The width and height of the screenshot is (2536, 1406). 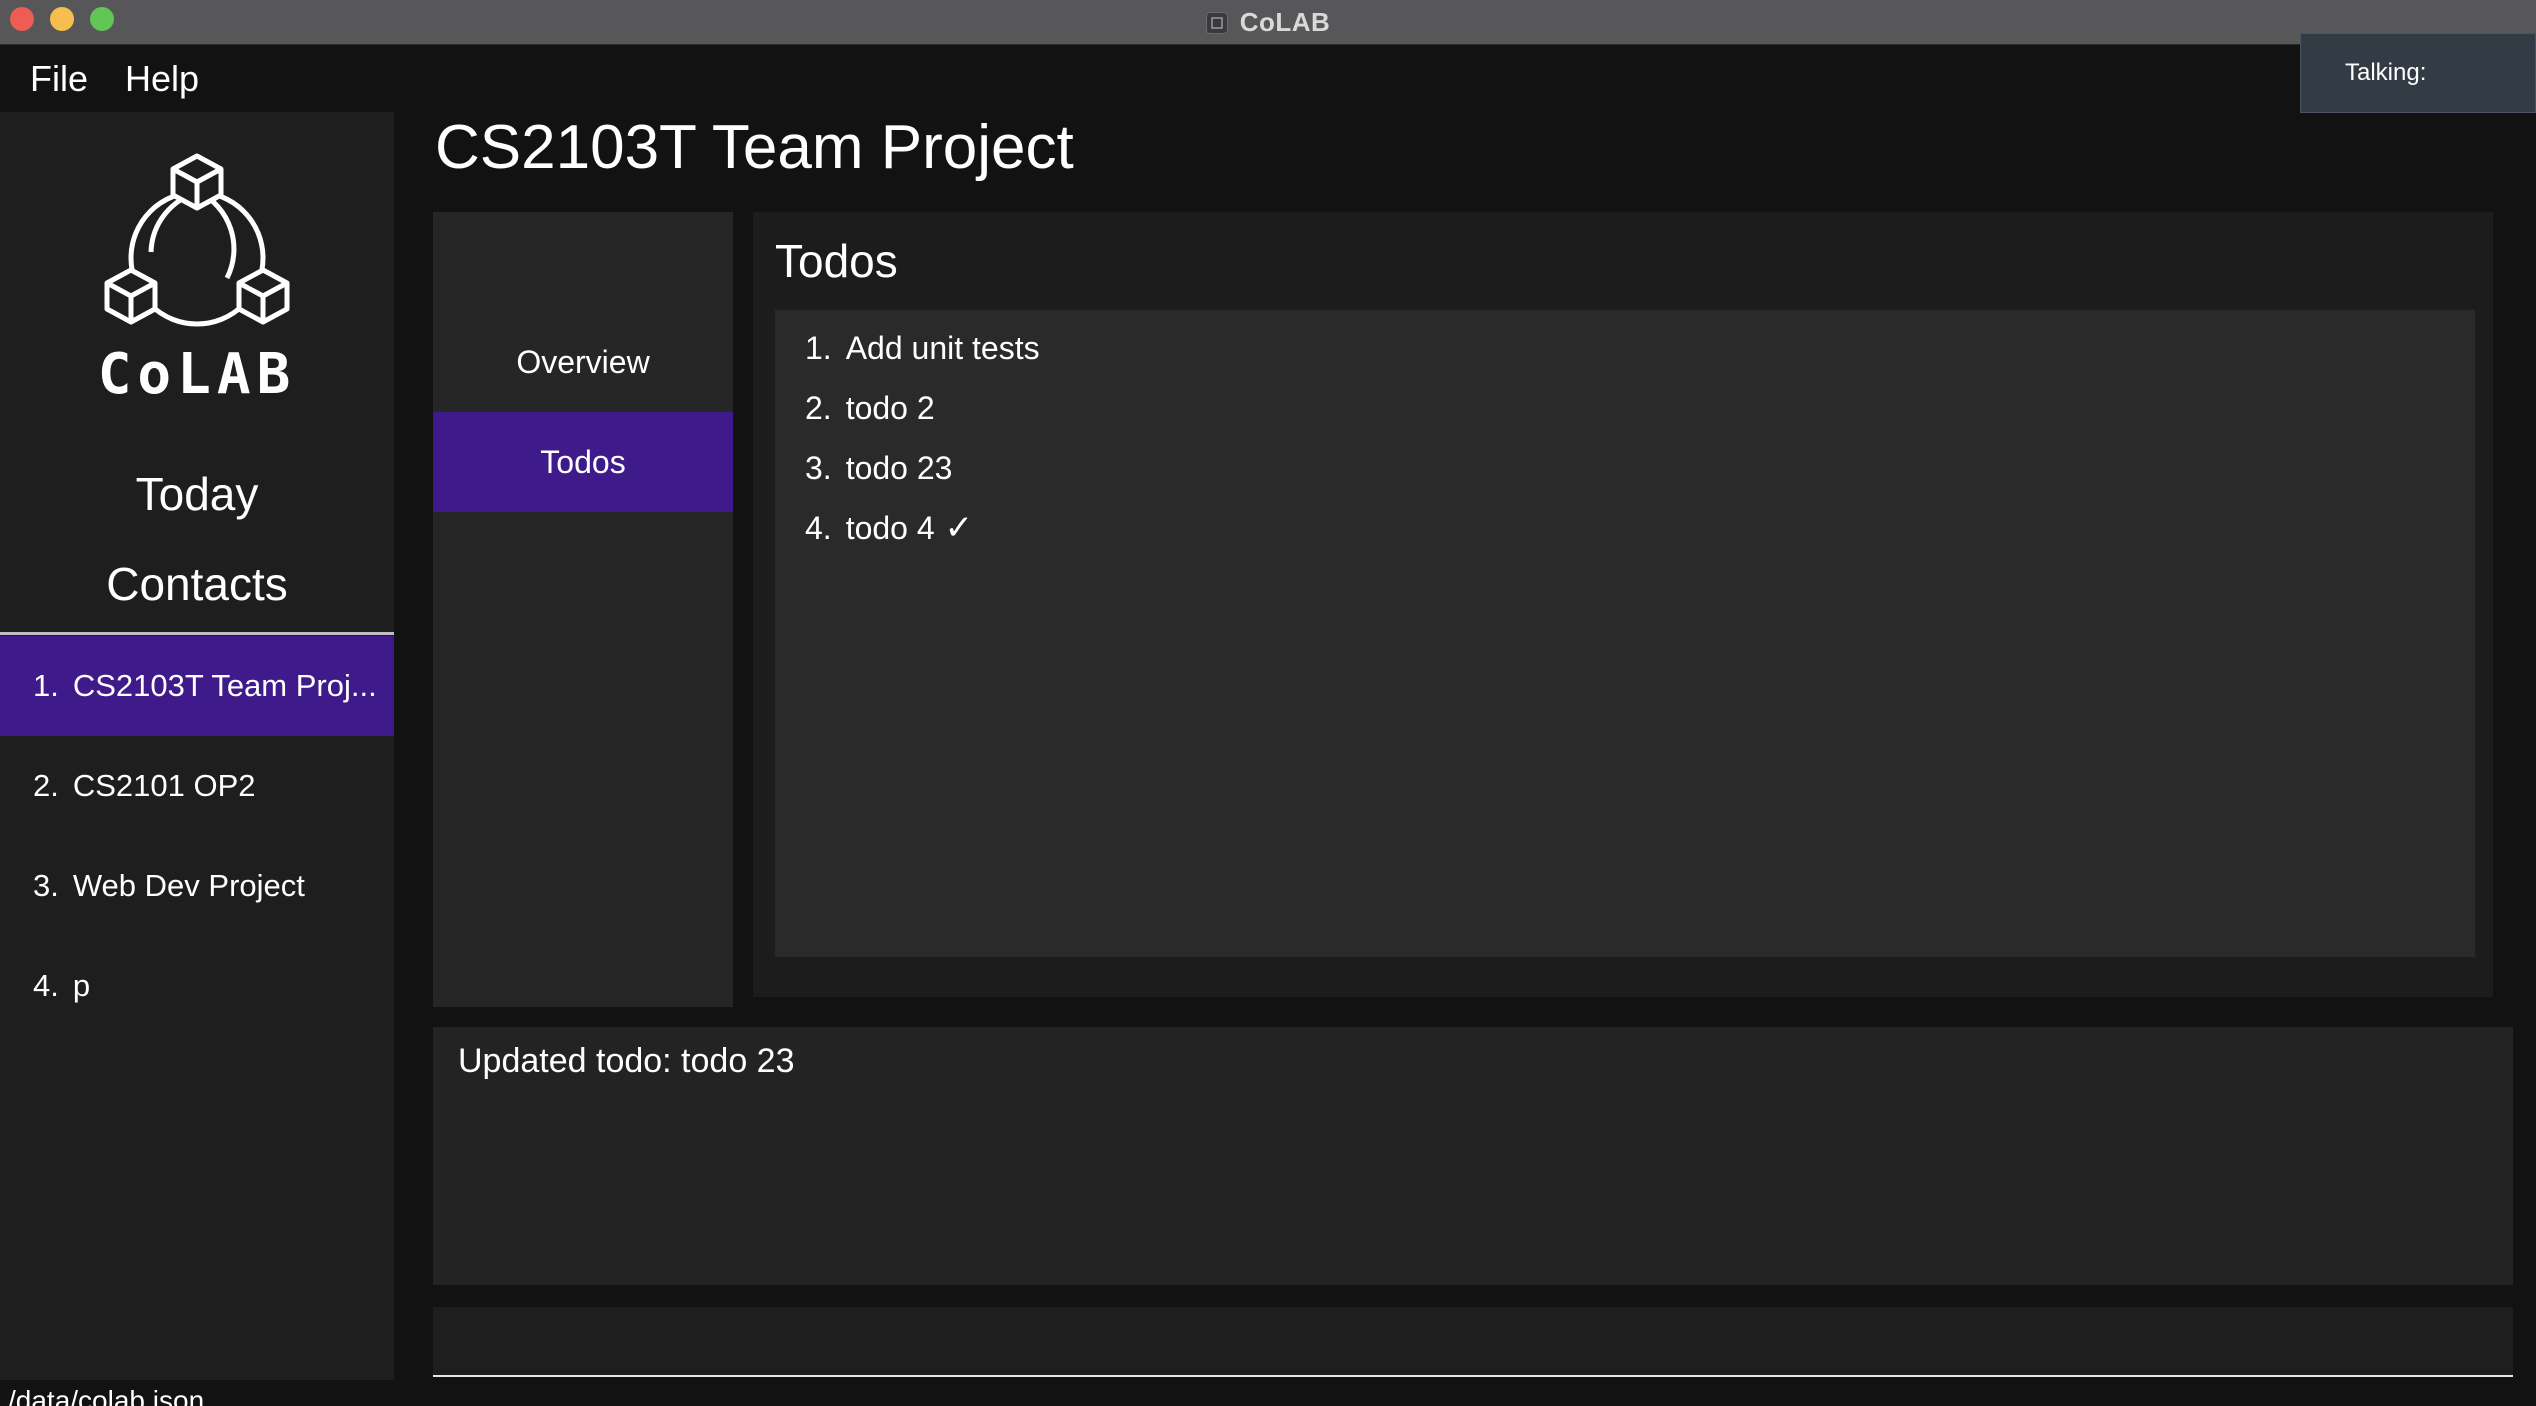 I want to click on todo-text: todo 23, so click(x=899, y=467).